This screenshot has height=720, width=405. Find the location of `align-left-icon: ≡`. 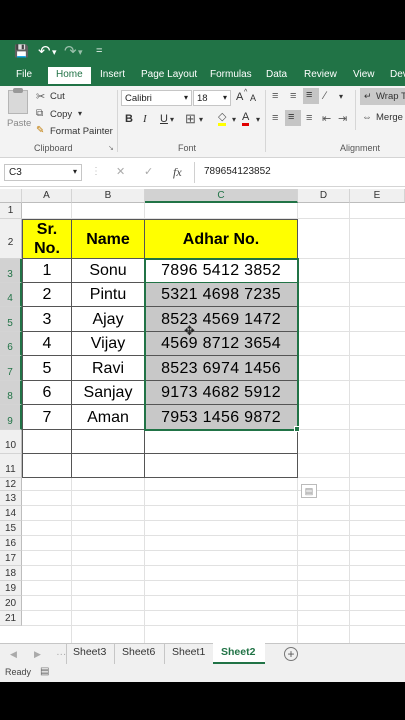

align-left-icon: ≡ is located at coordinates (275, 118).